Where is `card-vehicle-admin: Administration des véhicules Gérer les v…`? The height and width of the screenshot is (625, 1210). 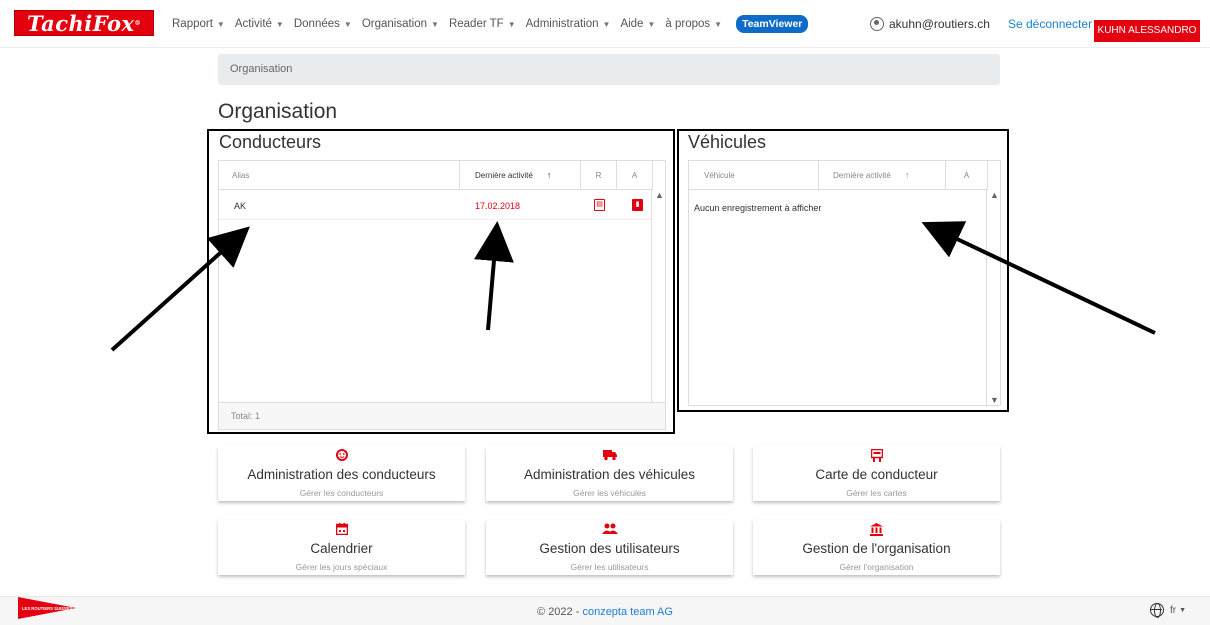 card-vehicle-admin: Administration des véhicules Gérer les v… is located at coordinates (609, 473).